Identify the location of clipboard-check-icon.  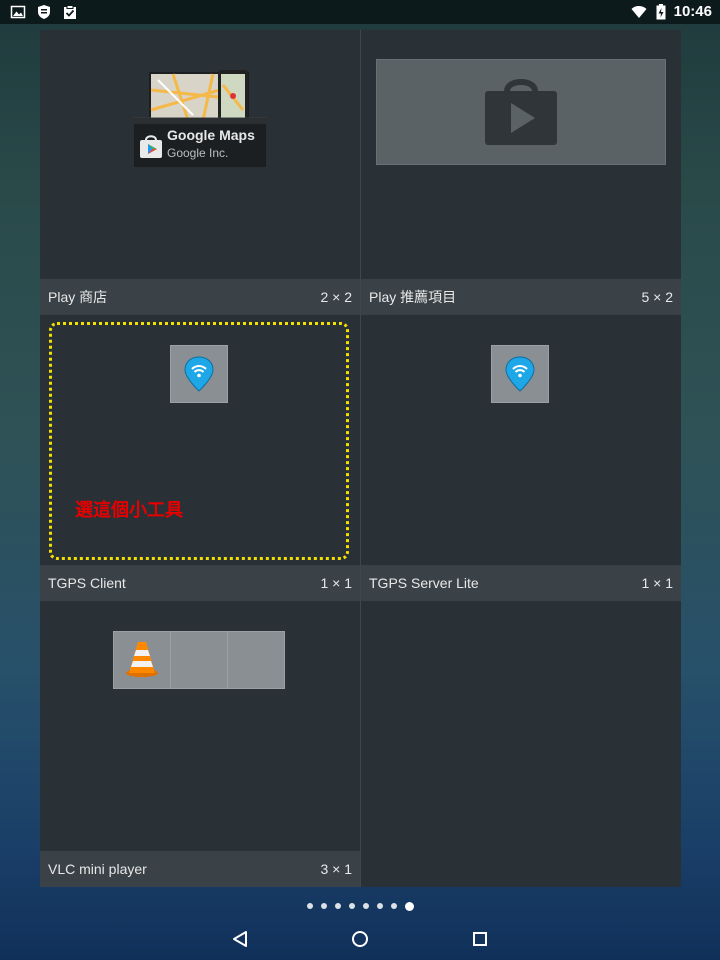
(70, 12).